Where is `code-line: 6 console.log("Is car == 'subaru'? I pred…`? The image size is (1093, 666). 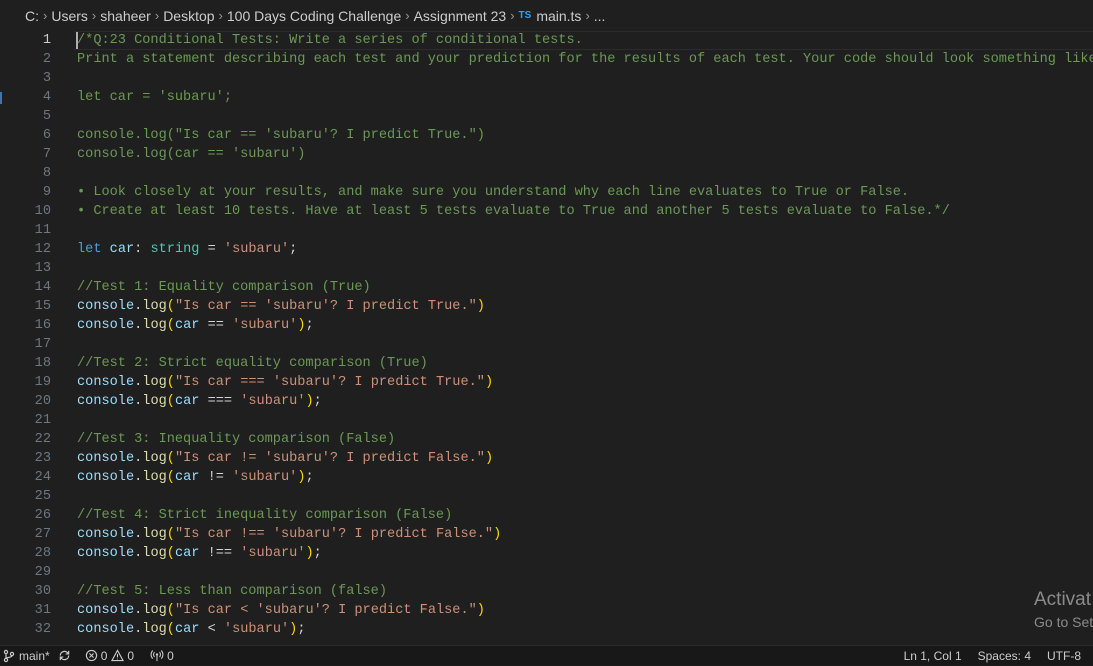 code-line: 6 console.log("Is car == 'subaru'? I pred… is located at coordinates (546, 135).